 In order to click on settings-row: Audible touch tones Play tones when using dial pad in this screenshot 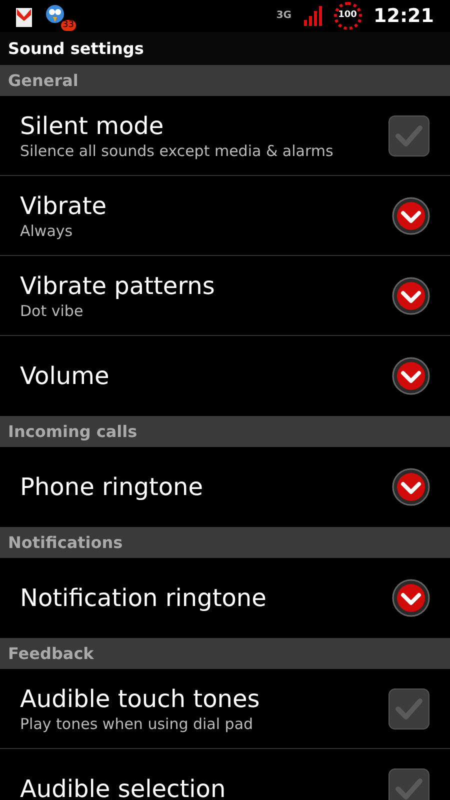, I will do `click(225, 709)`.